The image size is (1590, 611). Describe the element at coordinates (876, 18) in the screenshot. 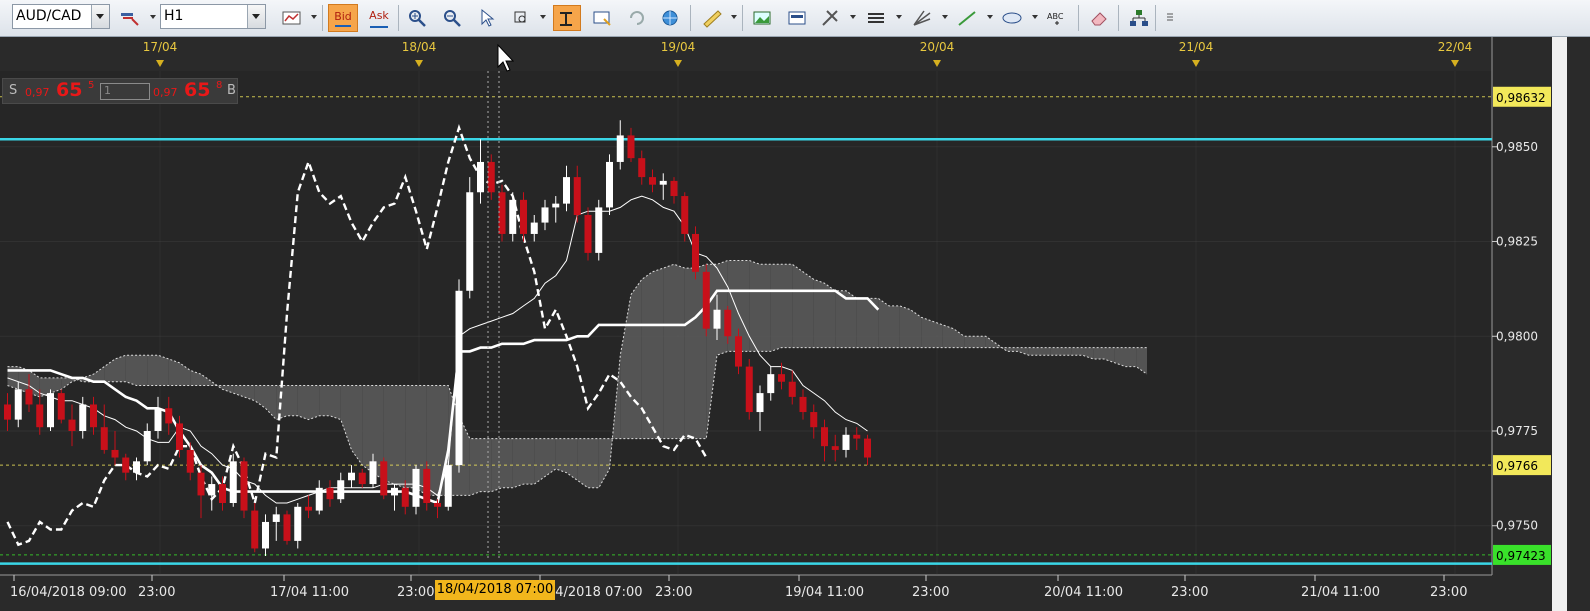

I see `horizontal-lines-icon` at that location.